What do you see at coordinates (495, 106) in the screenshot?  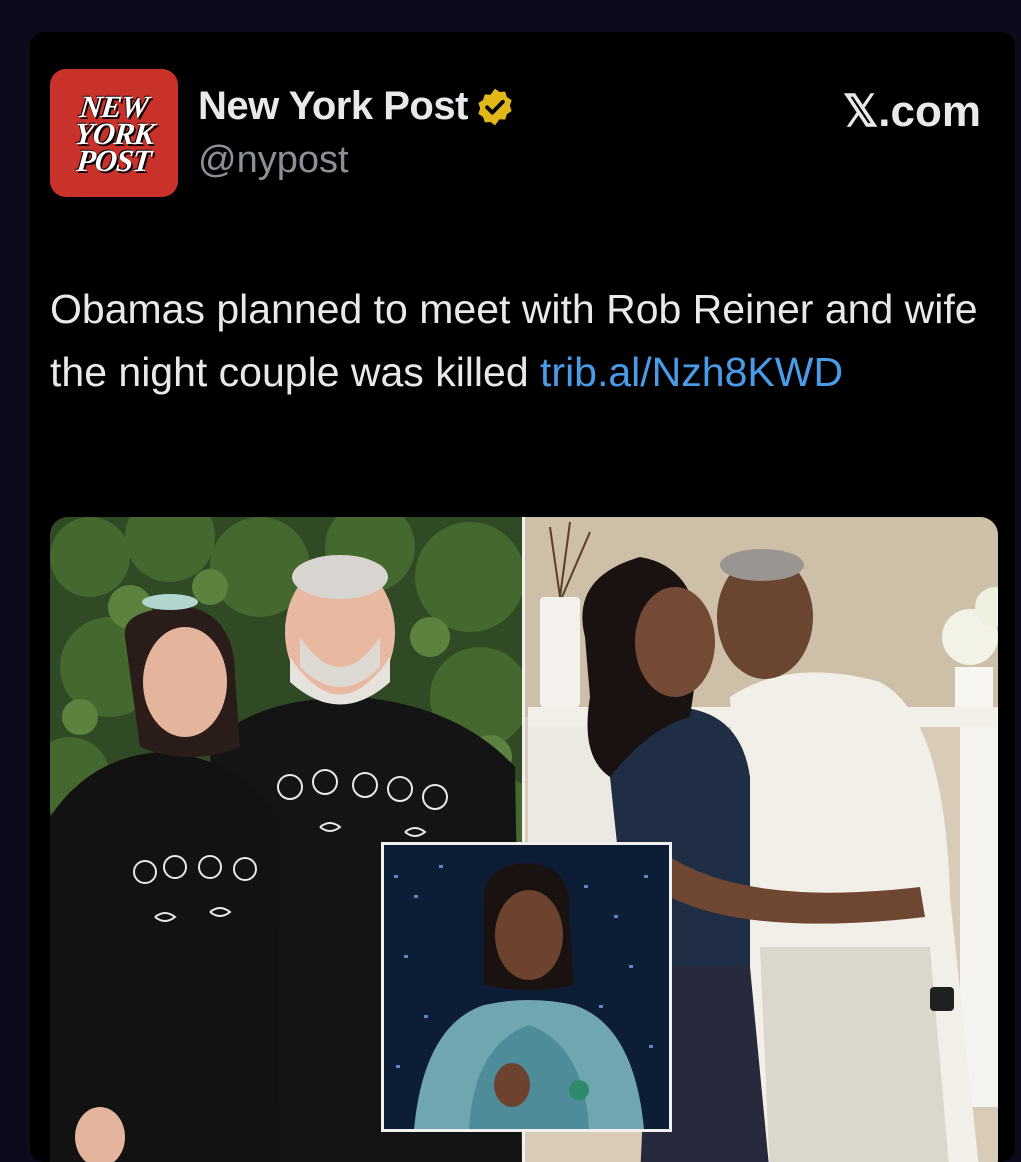 I see `verified-badge-icon` at bounding box center [495, 106].